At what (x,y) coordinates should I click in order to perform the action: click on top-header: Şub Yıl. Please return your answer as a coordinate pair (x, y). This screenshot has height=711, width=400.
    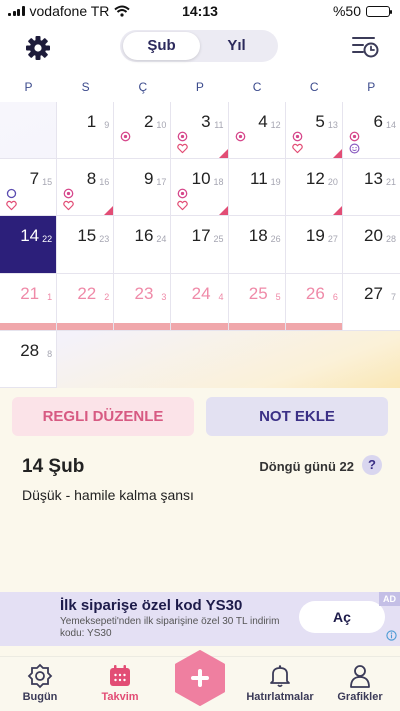
    Looking at the image, I should click on (200, 47).